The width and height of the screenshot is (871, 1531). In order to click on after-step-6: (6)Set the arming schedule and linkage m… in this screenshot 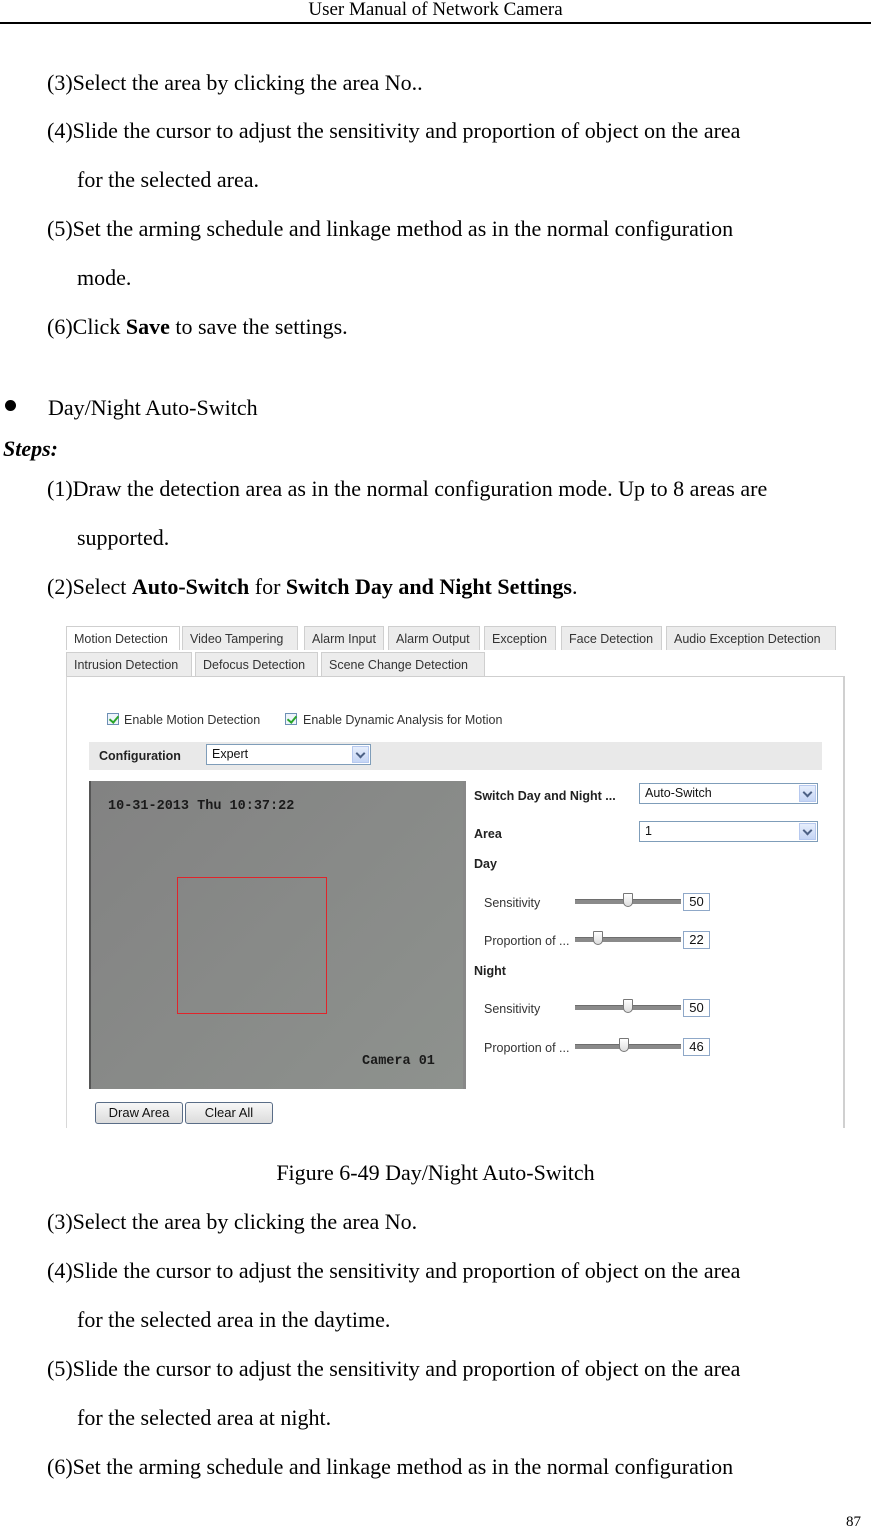, I will do `click(390, 1466)`.